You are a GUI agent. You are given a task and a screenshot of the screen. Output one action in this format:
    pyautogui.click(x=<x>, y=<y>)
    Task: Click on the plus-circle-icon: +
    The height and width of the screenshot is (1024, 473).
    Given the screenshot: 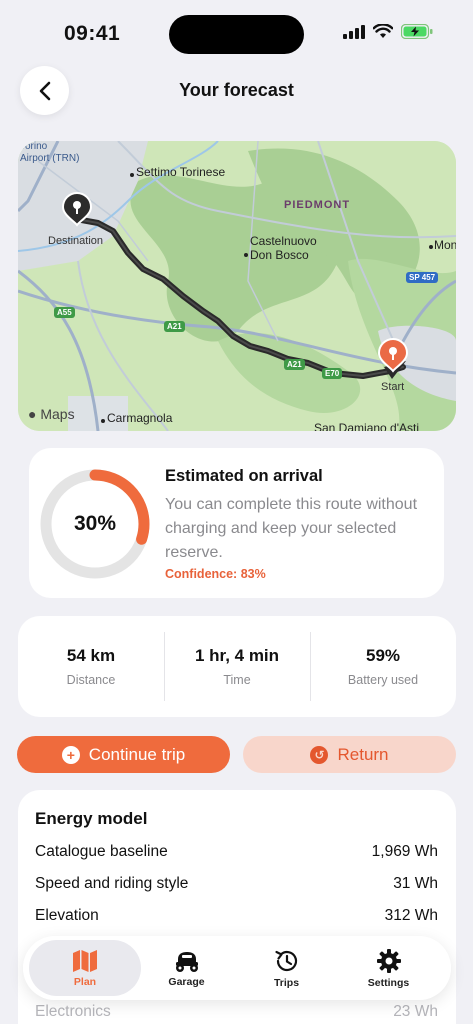 What is the action you would take?
    pyautogui.click(x=70, y=754)
    